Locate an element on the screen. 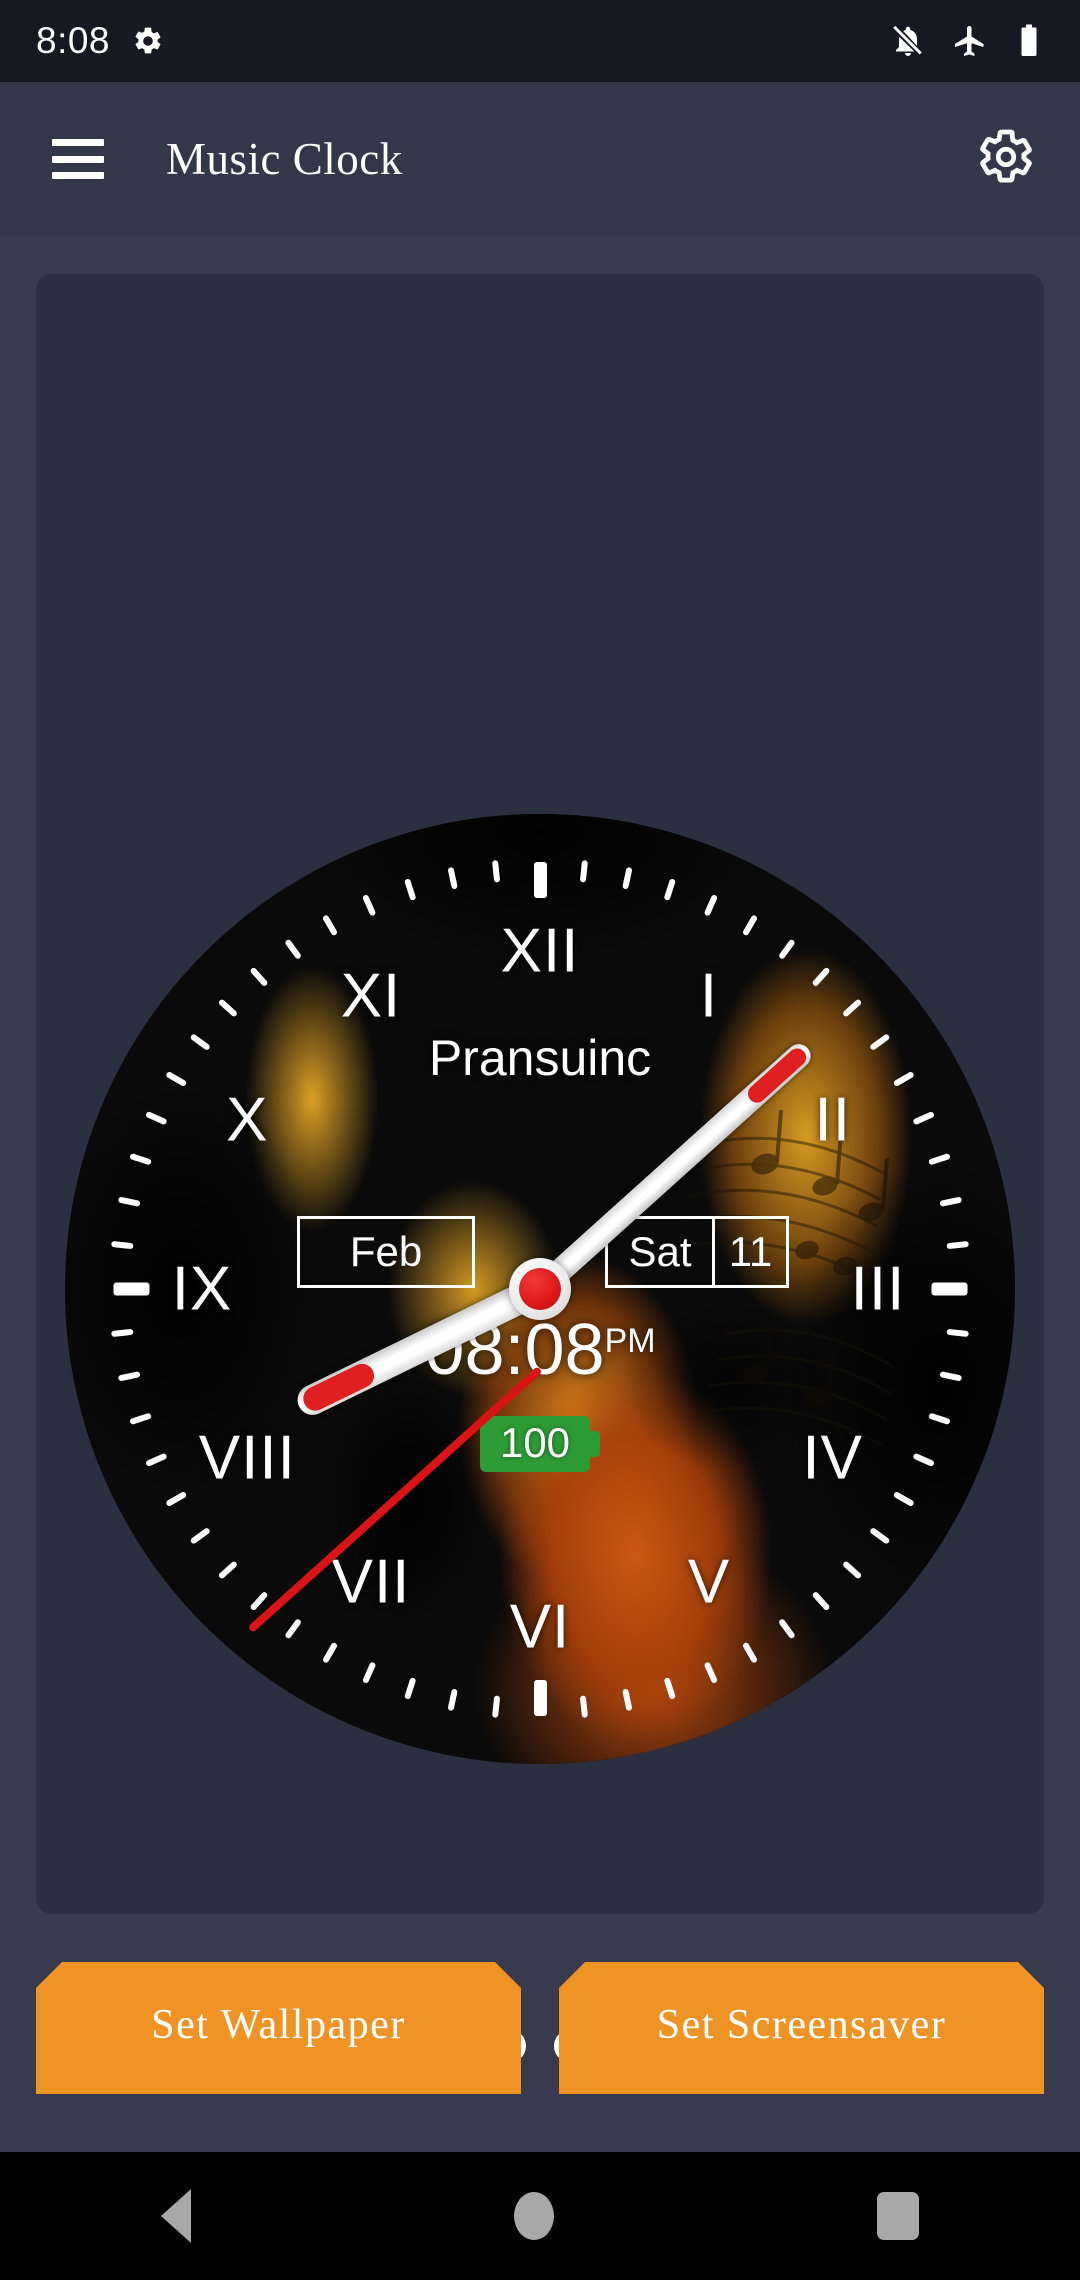 The width and height of the screenshot is (1080, 2280). status-bar-left: 8:08 is located at coordinates (100, 41).